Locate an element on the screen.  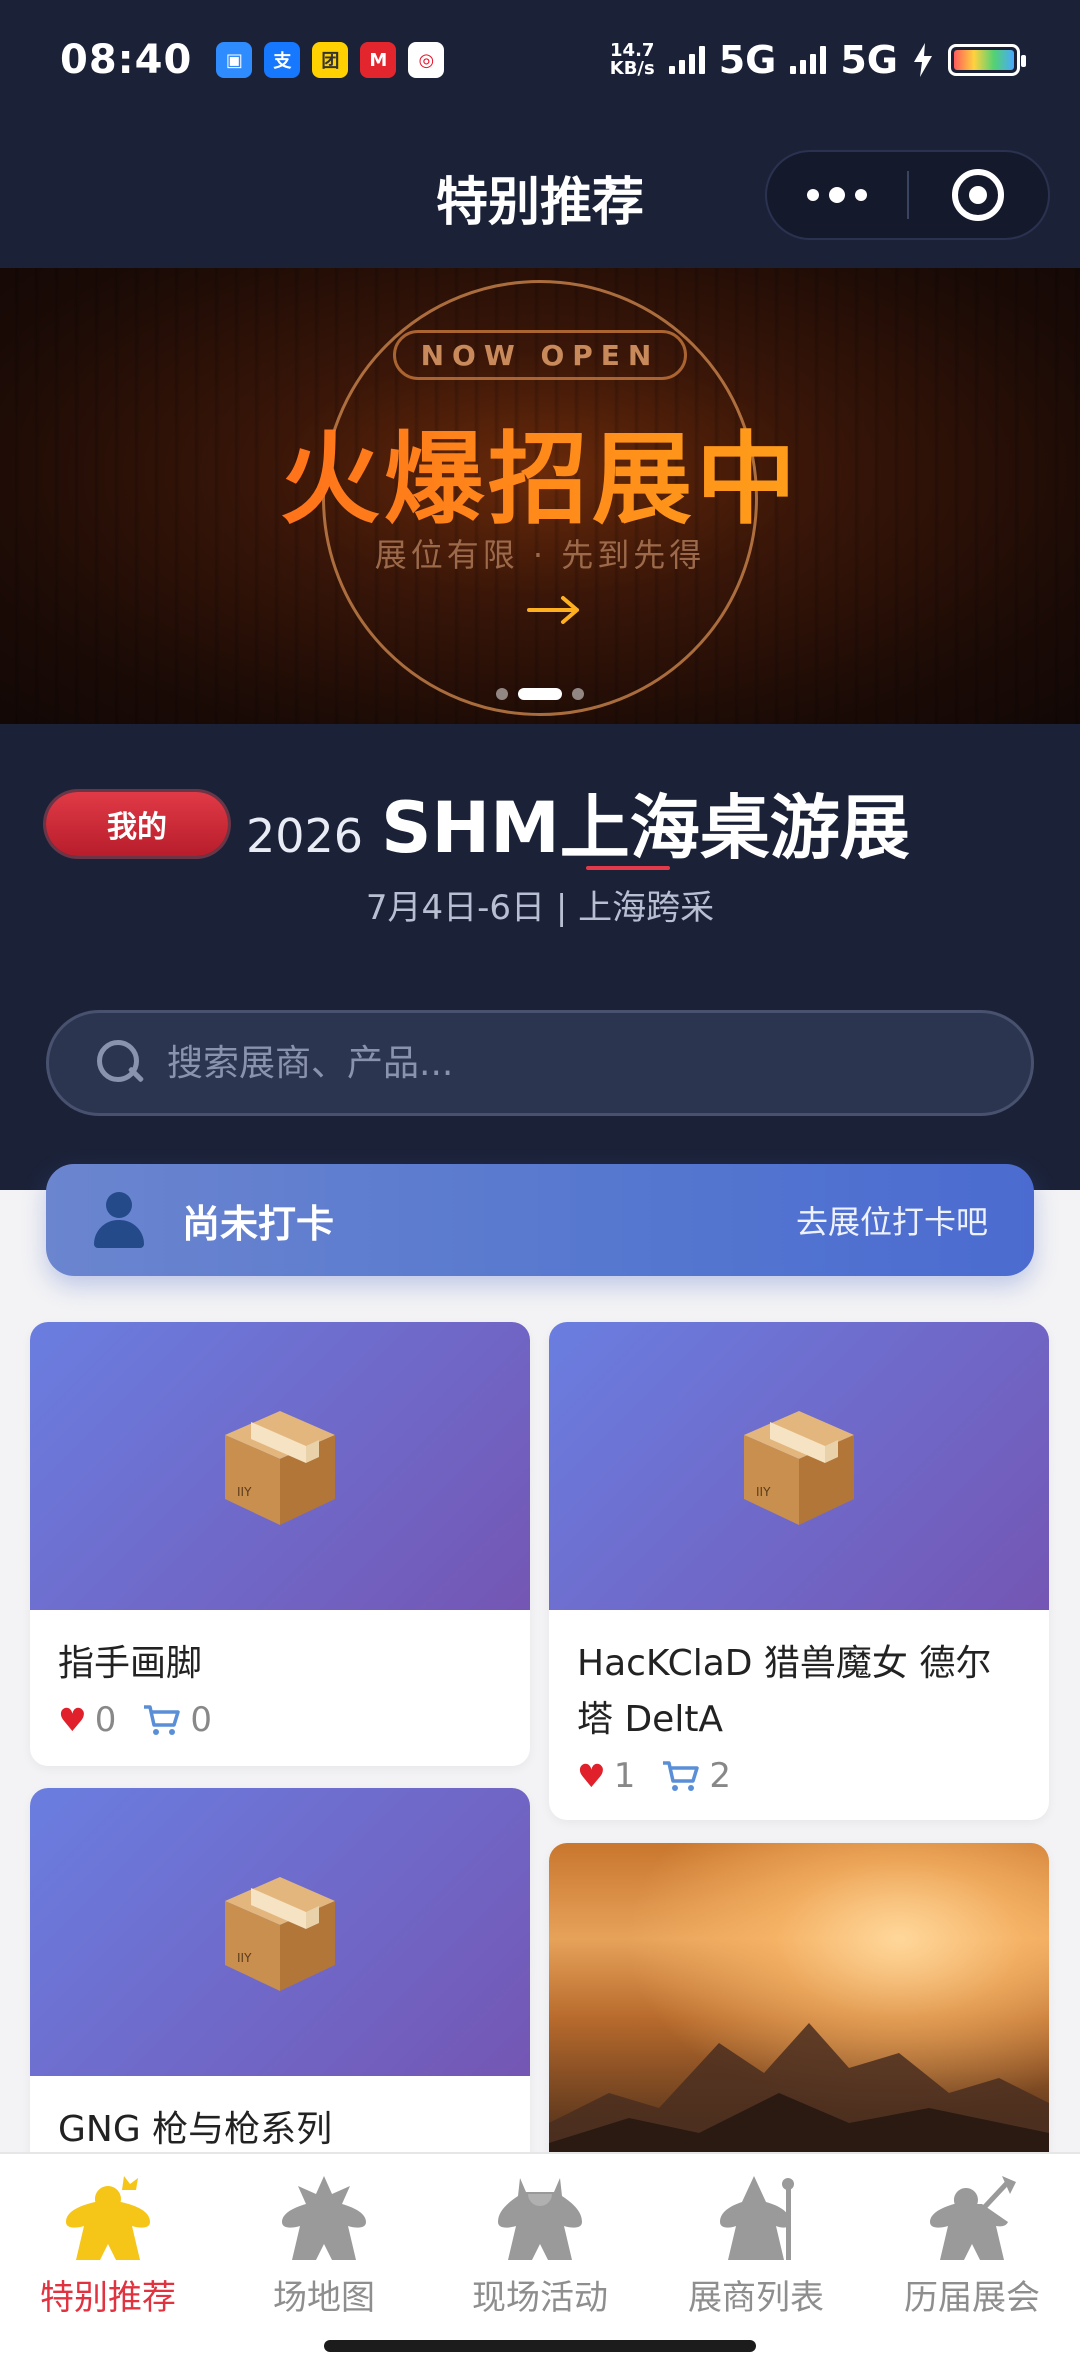
cart-count: 2 is located at coordinates (696, 1776).